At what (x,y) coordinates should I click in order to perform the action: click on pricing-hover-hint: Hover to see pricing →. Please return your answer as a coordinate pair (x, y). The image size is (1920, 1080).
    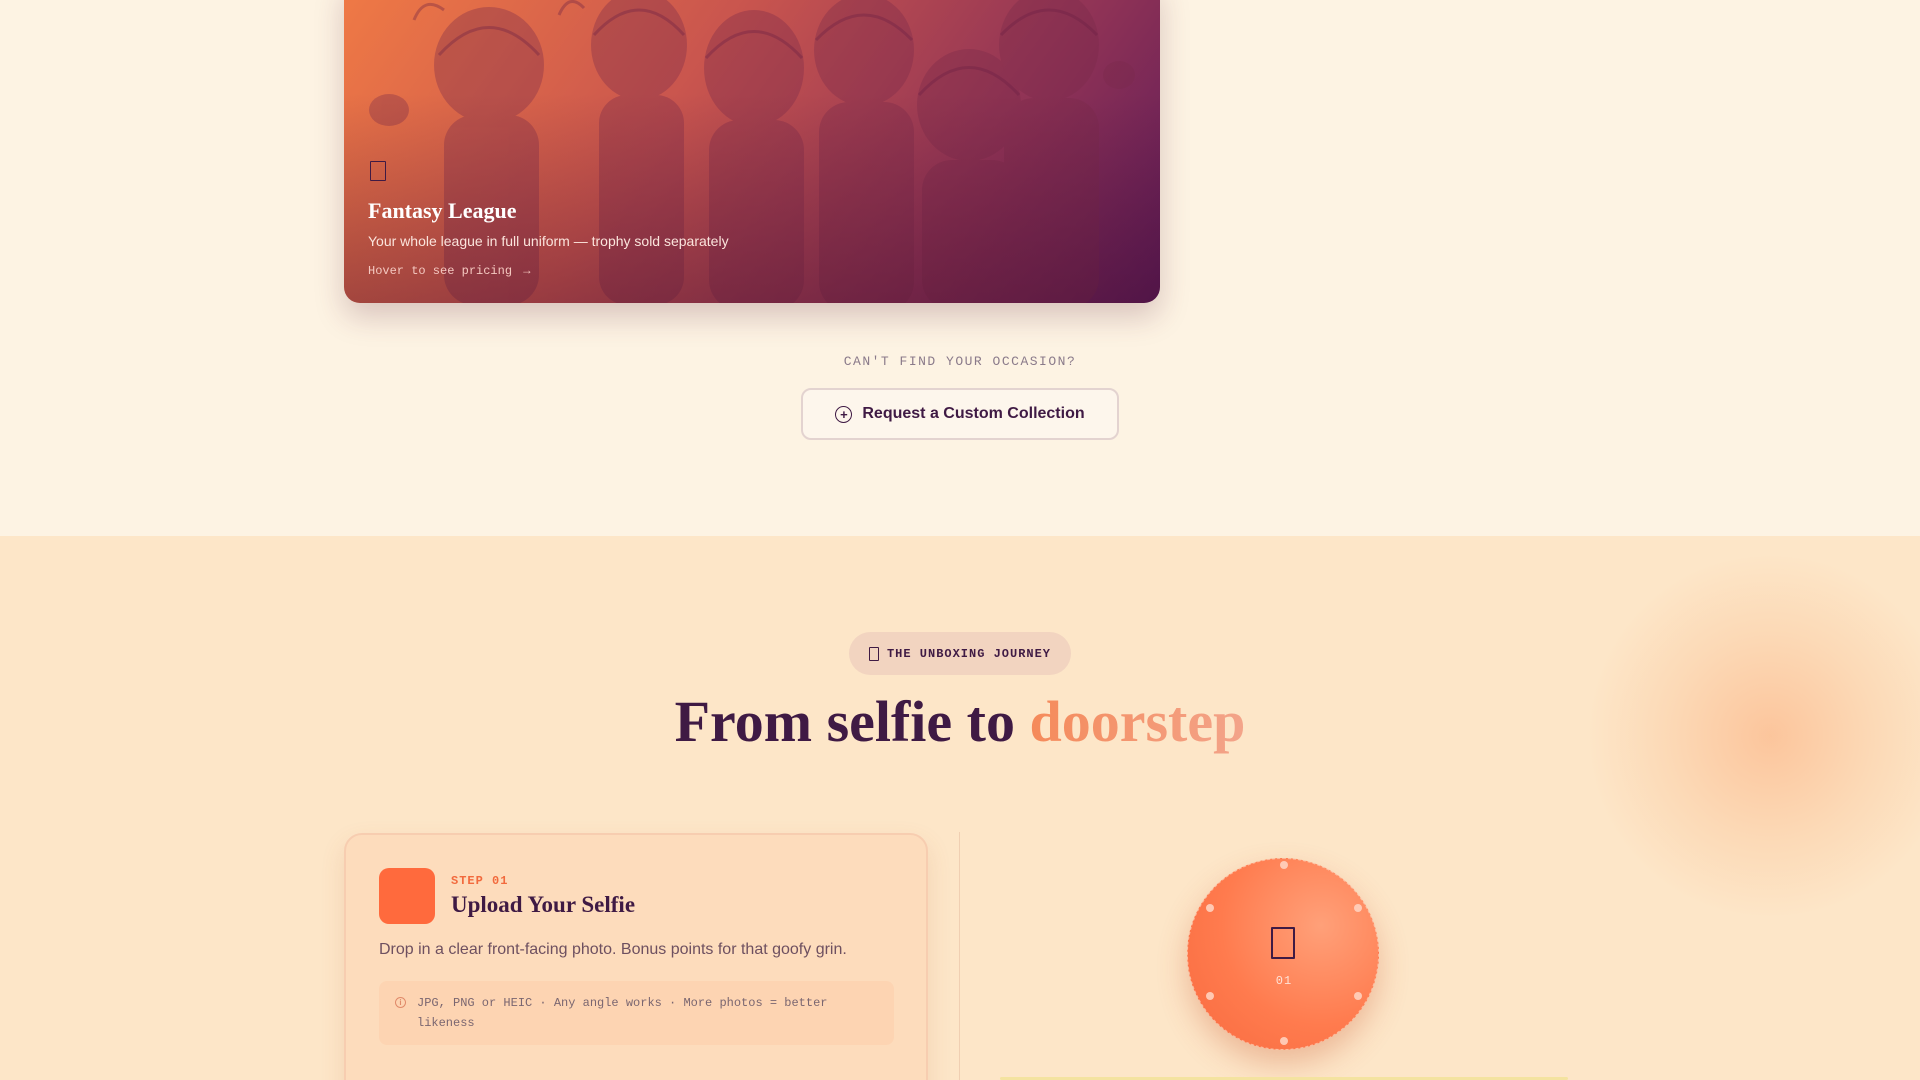
    Looking at the image, I should click on (449, 271).